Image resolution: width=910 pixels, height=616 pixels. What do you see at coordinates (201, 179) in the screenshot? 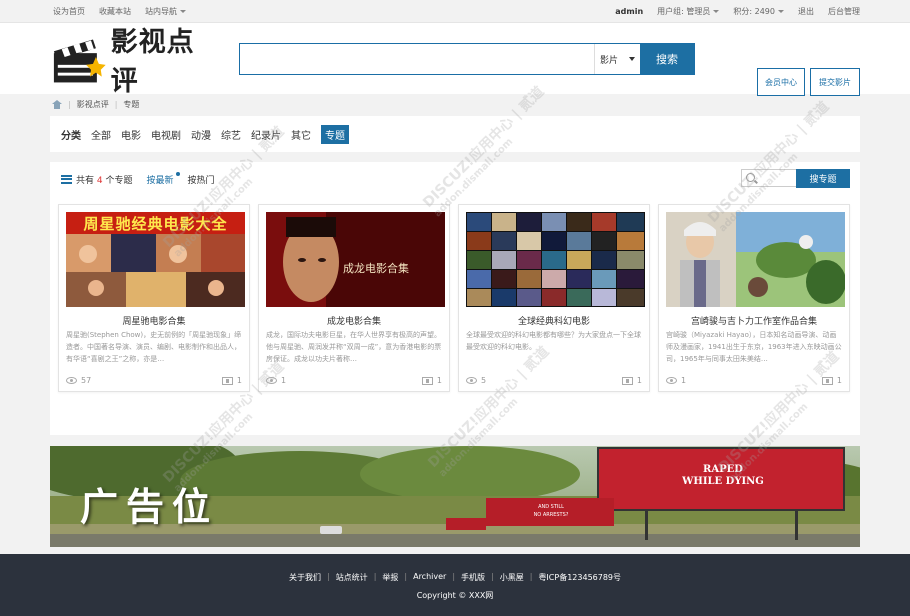
I see `sort-hot-link: 按热门` at bounding box center [201, 179].